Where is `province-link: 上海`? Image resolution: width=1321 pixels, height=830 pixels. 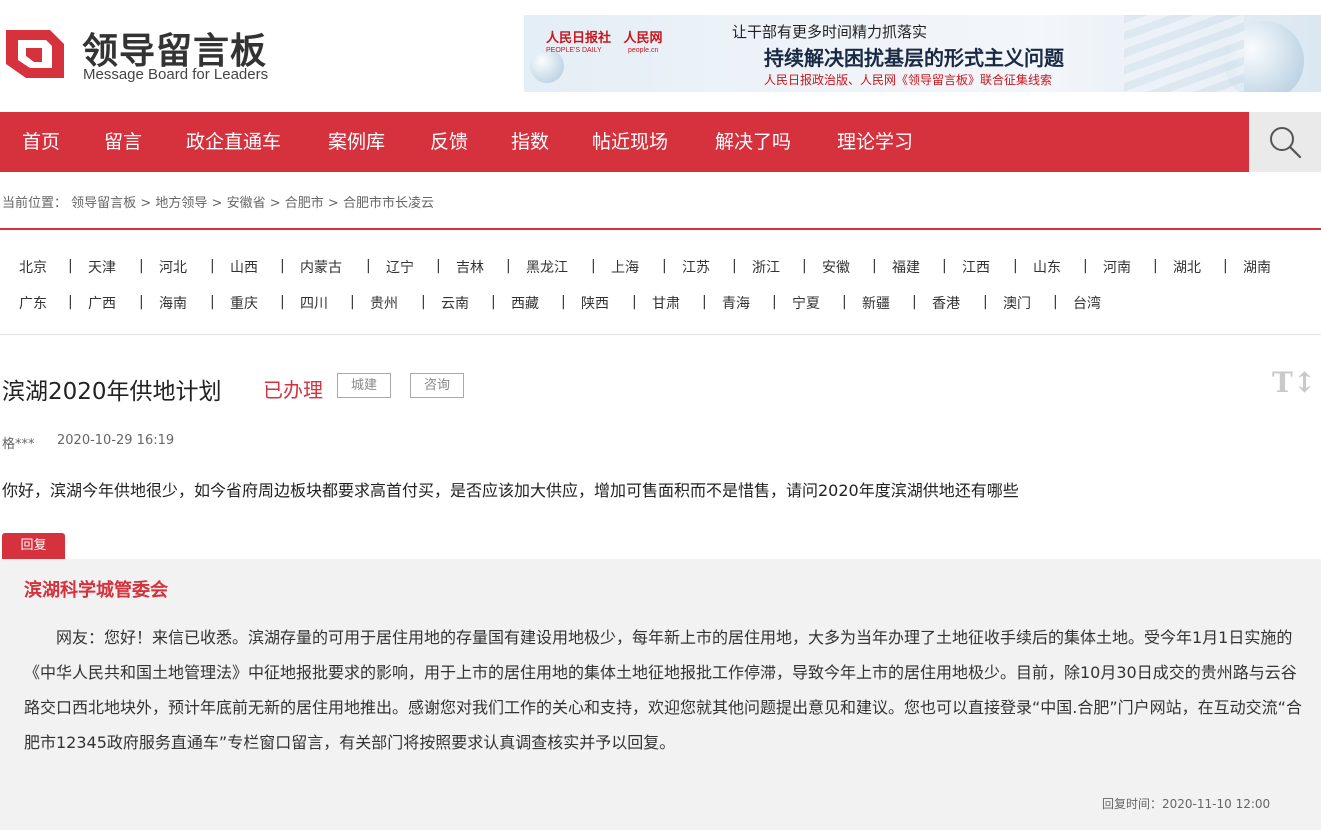
province-link: 上海 is located at coordinates (625, 267).